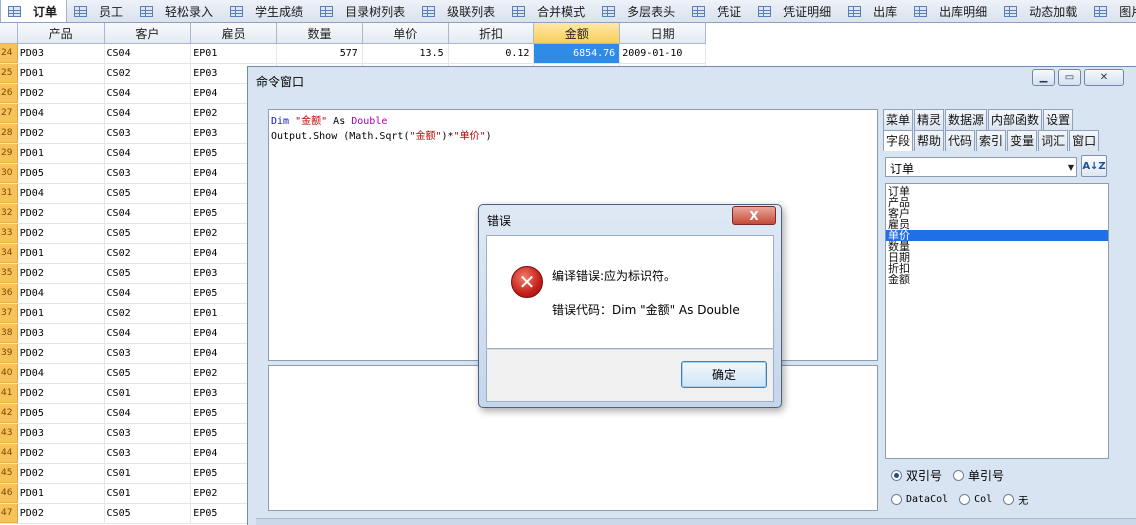 This screenshot has width=1136, height=525. Describe the element at coordinates (929, 119) in the screenshot. I see `panel-tab: 精灵` at that location.